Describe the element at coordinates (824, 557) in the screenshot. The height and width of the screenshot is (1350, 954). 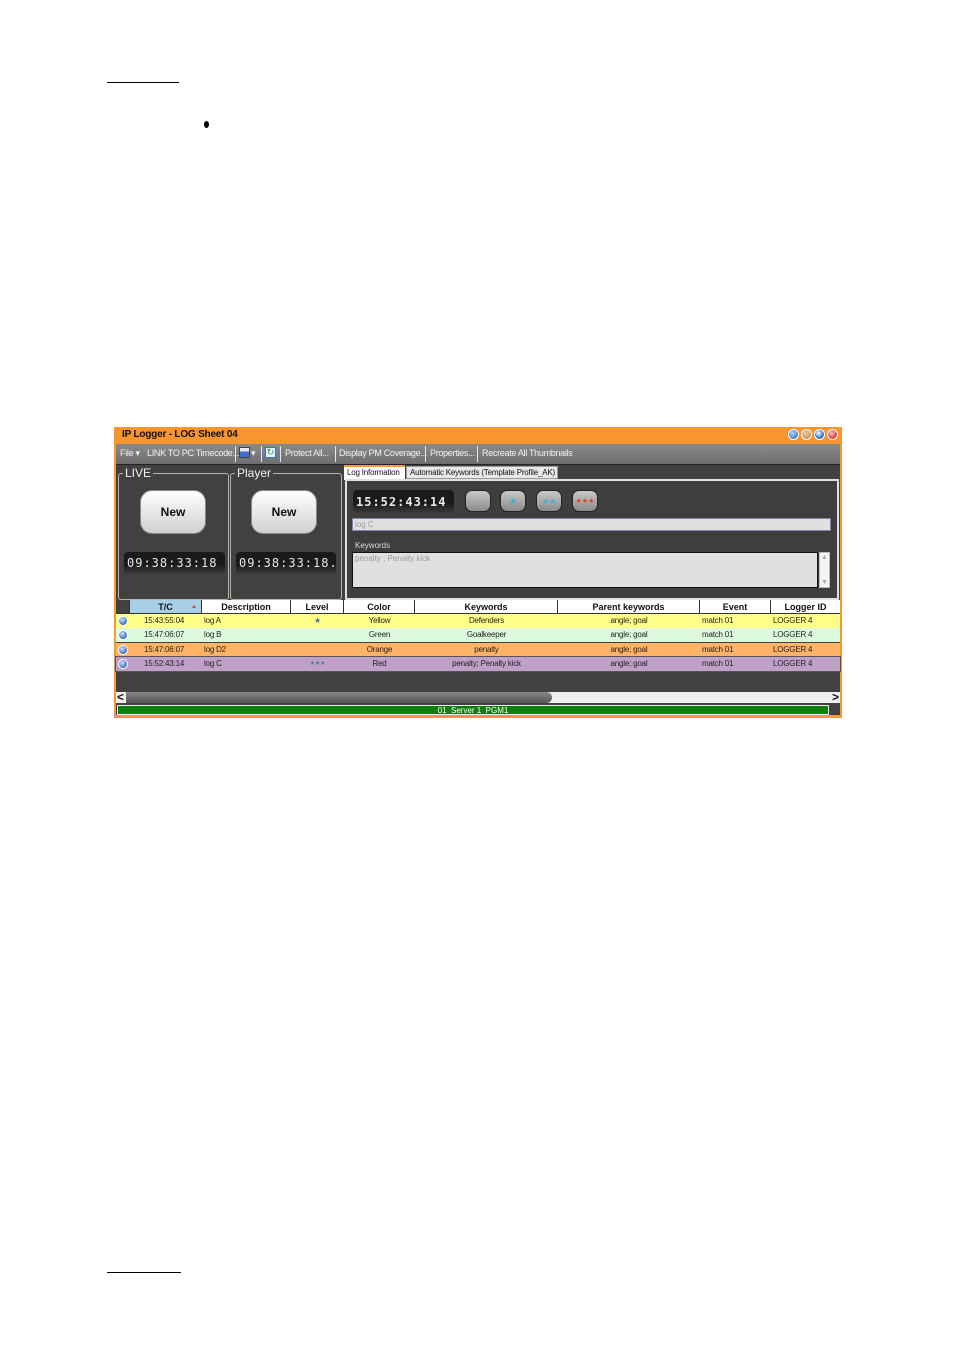
I see `scroll-up-icon: ▲` at that location.